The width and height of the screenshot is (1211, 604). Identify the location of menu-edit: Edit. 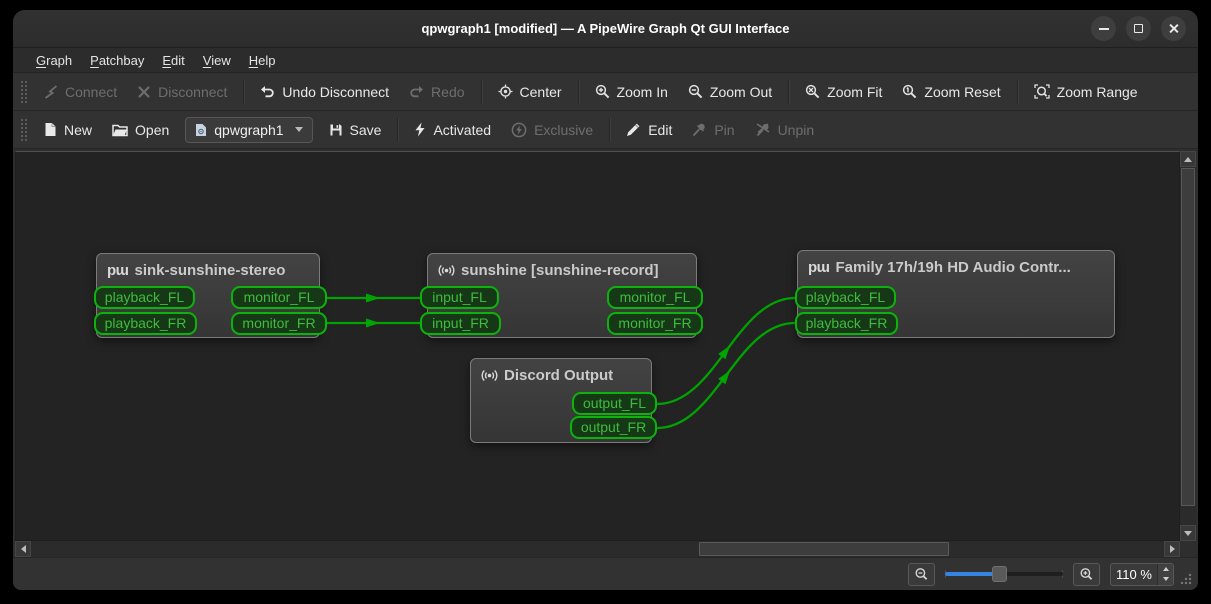
(173, 60).